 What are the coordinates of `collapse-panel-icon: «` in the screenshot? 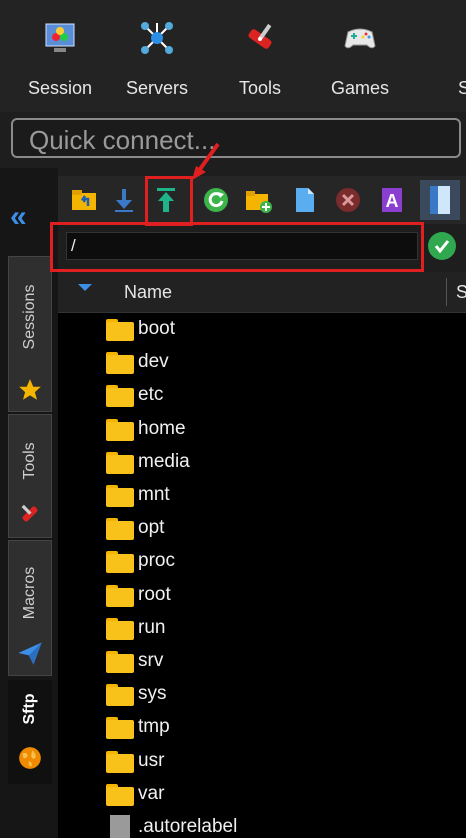 It's located at (18, 217).